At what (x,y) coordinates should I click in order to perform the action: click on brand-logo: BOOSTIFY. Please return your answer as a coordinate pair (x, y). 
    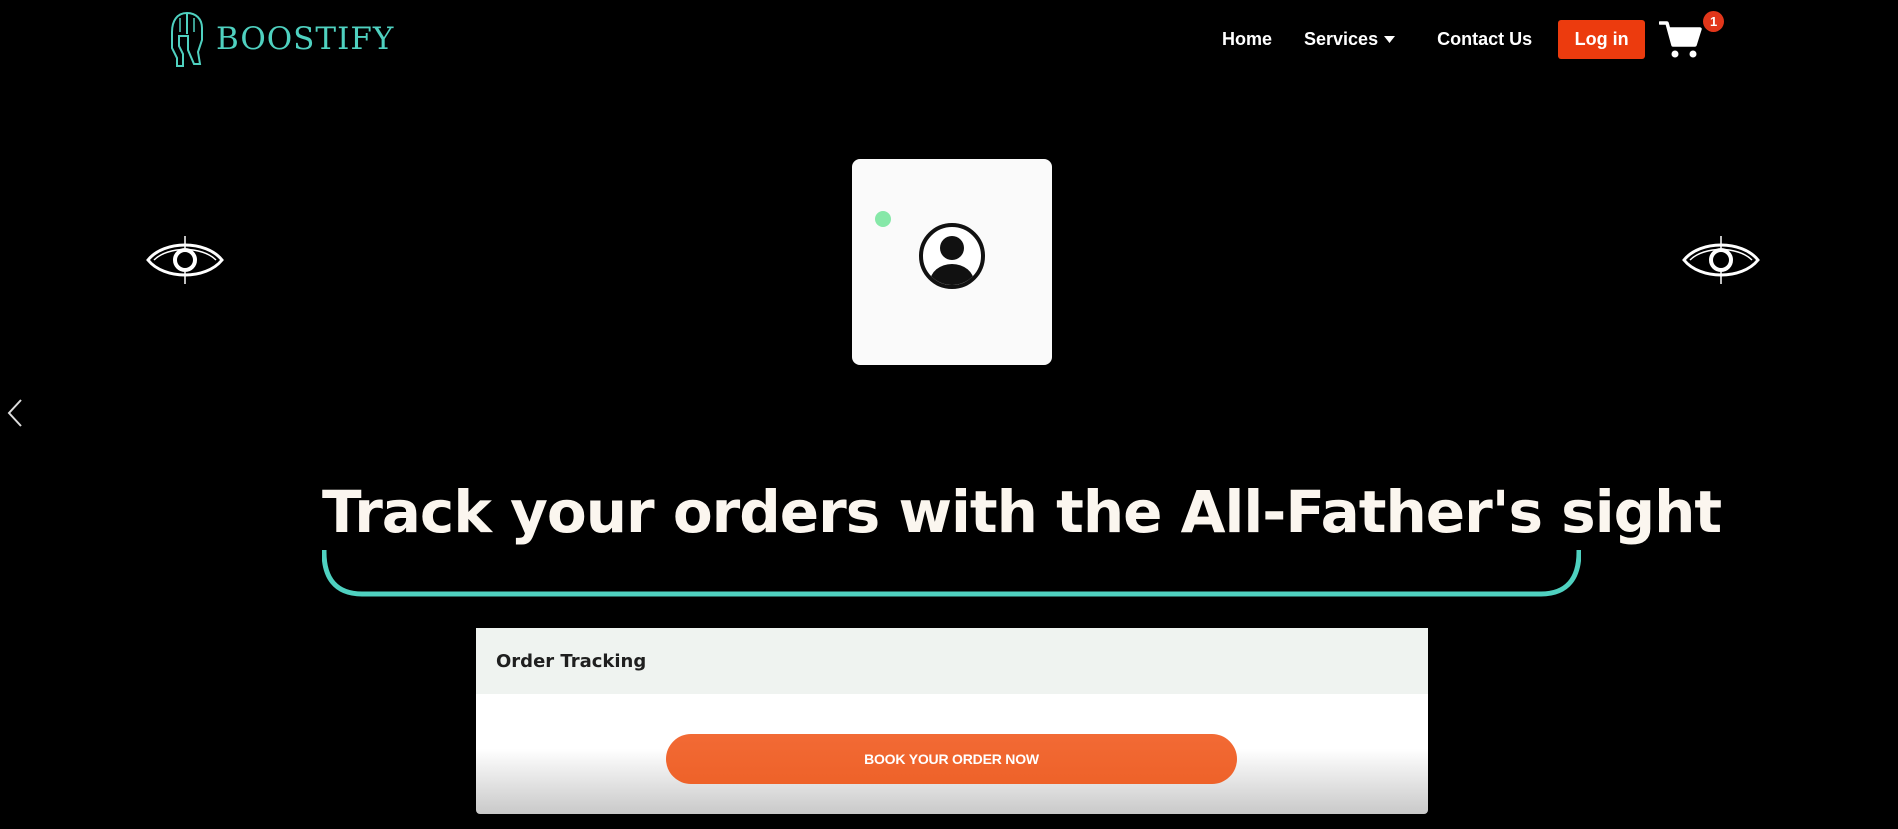
    Looking at the image, I should click on (281, 39).